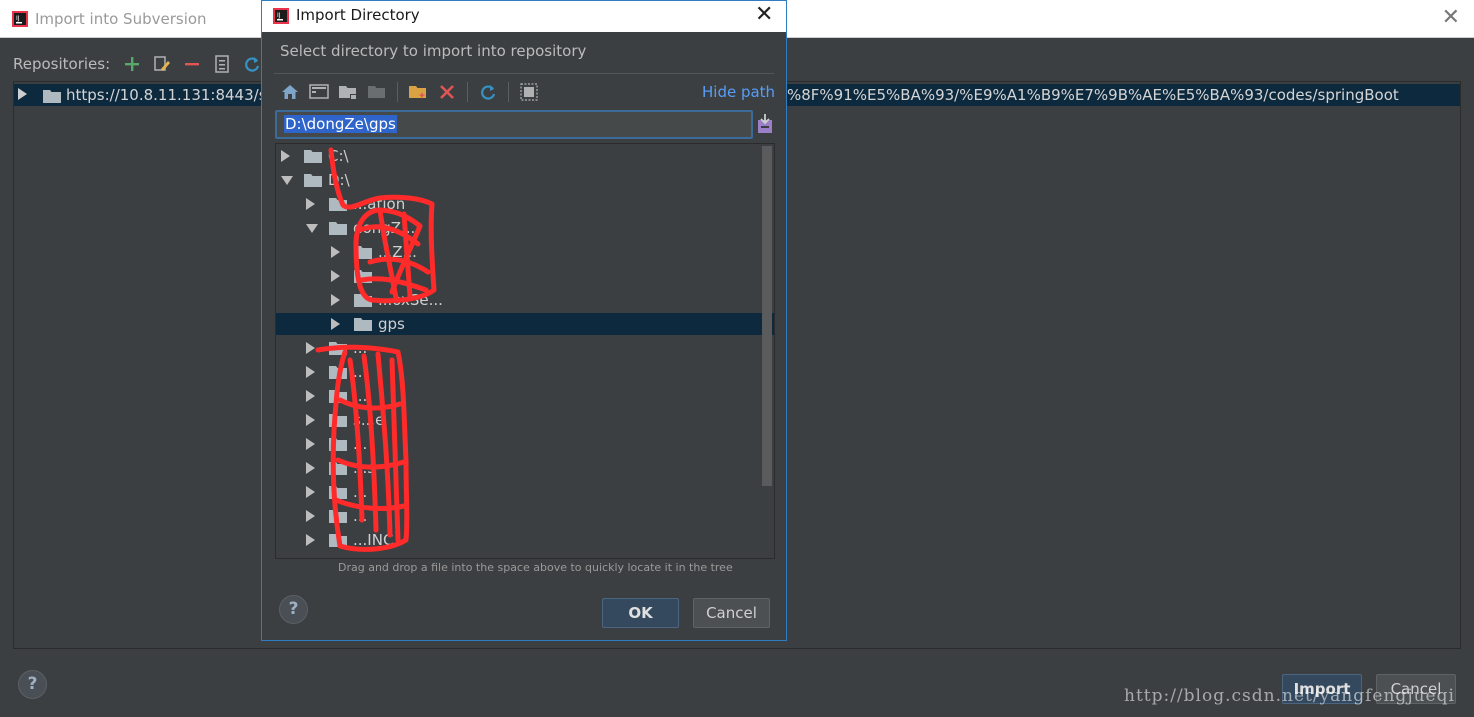  What do you see at coordinates (32, 684) in the screenshot?
I see `background-help-button: ?` at bounding box center [32, 684].